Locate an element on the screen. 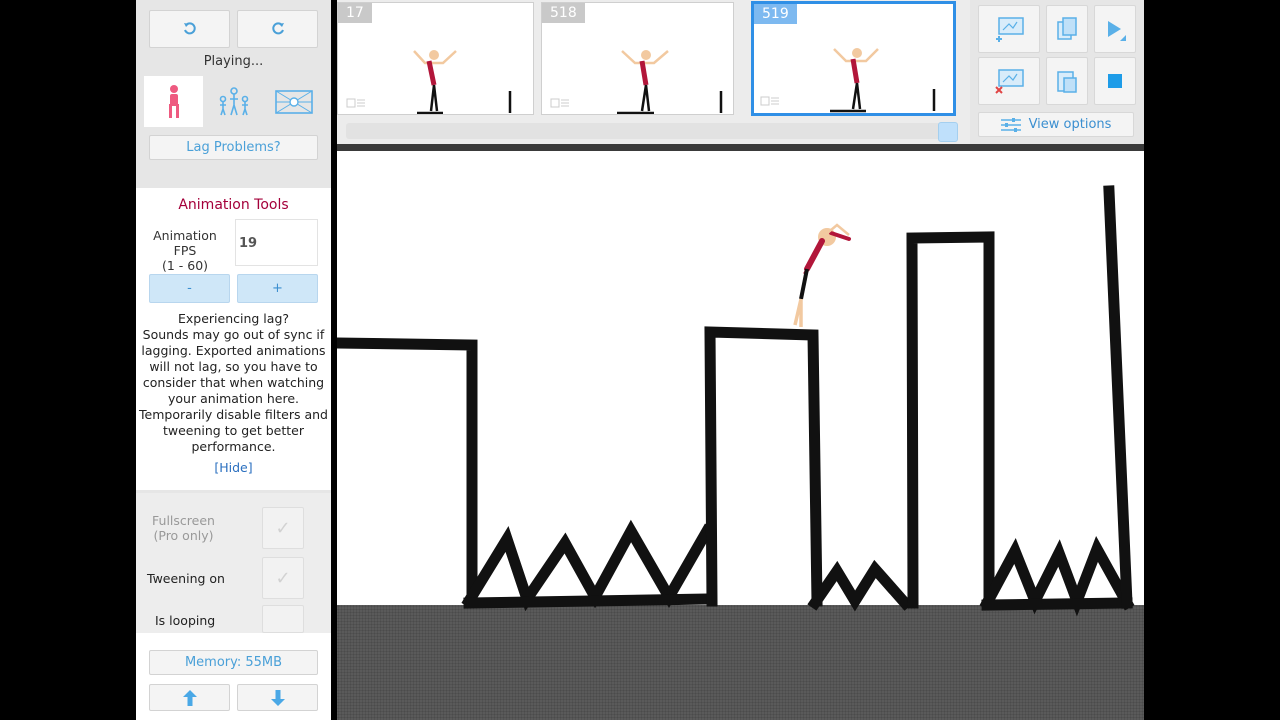 The width and height of the screenshot is (1280, 720). view-options-button: View options is located at coordinates (1056, 124).